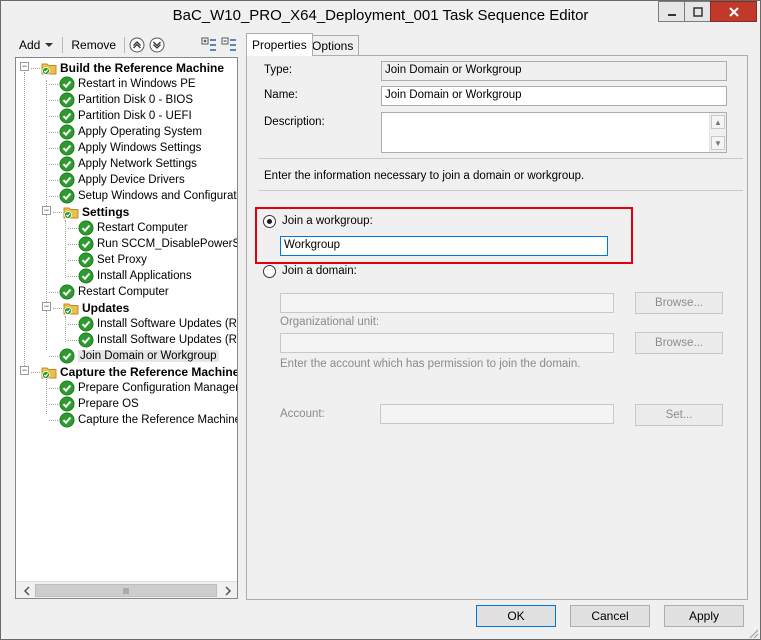 This screenshot has height=640, width=761. I want to click on tree-horizontal-scrollbar, so click(126, 589).